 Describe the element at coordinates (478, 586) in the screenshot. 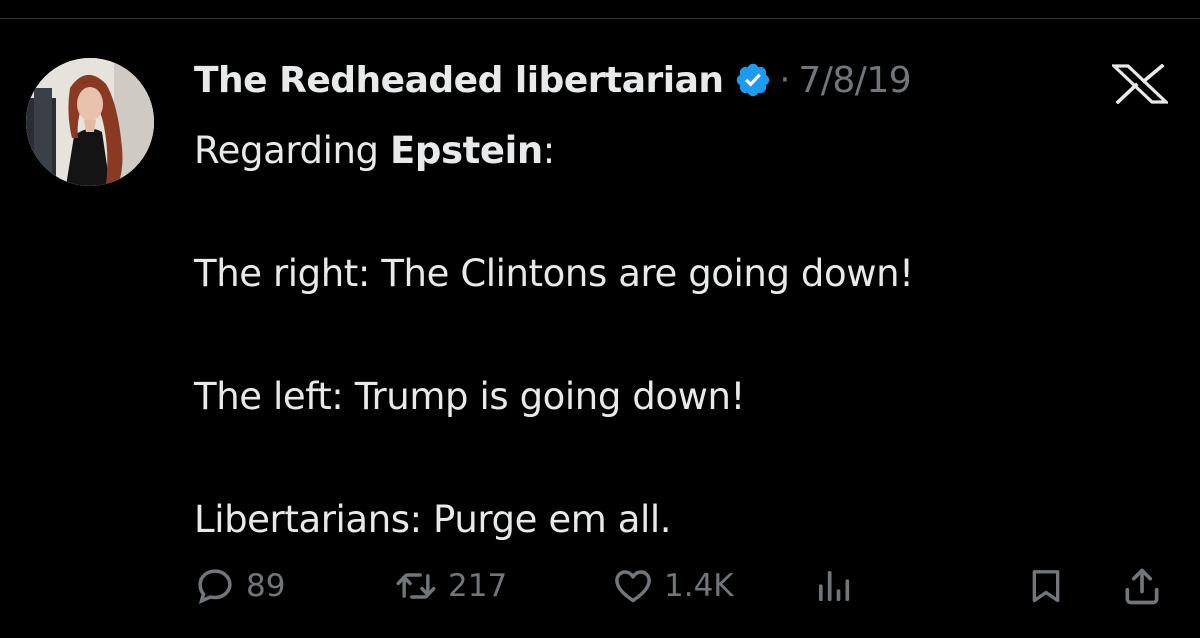

I see `repost-count: 217` at that location.